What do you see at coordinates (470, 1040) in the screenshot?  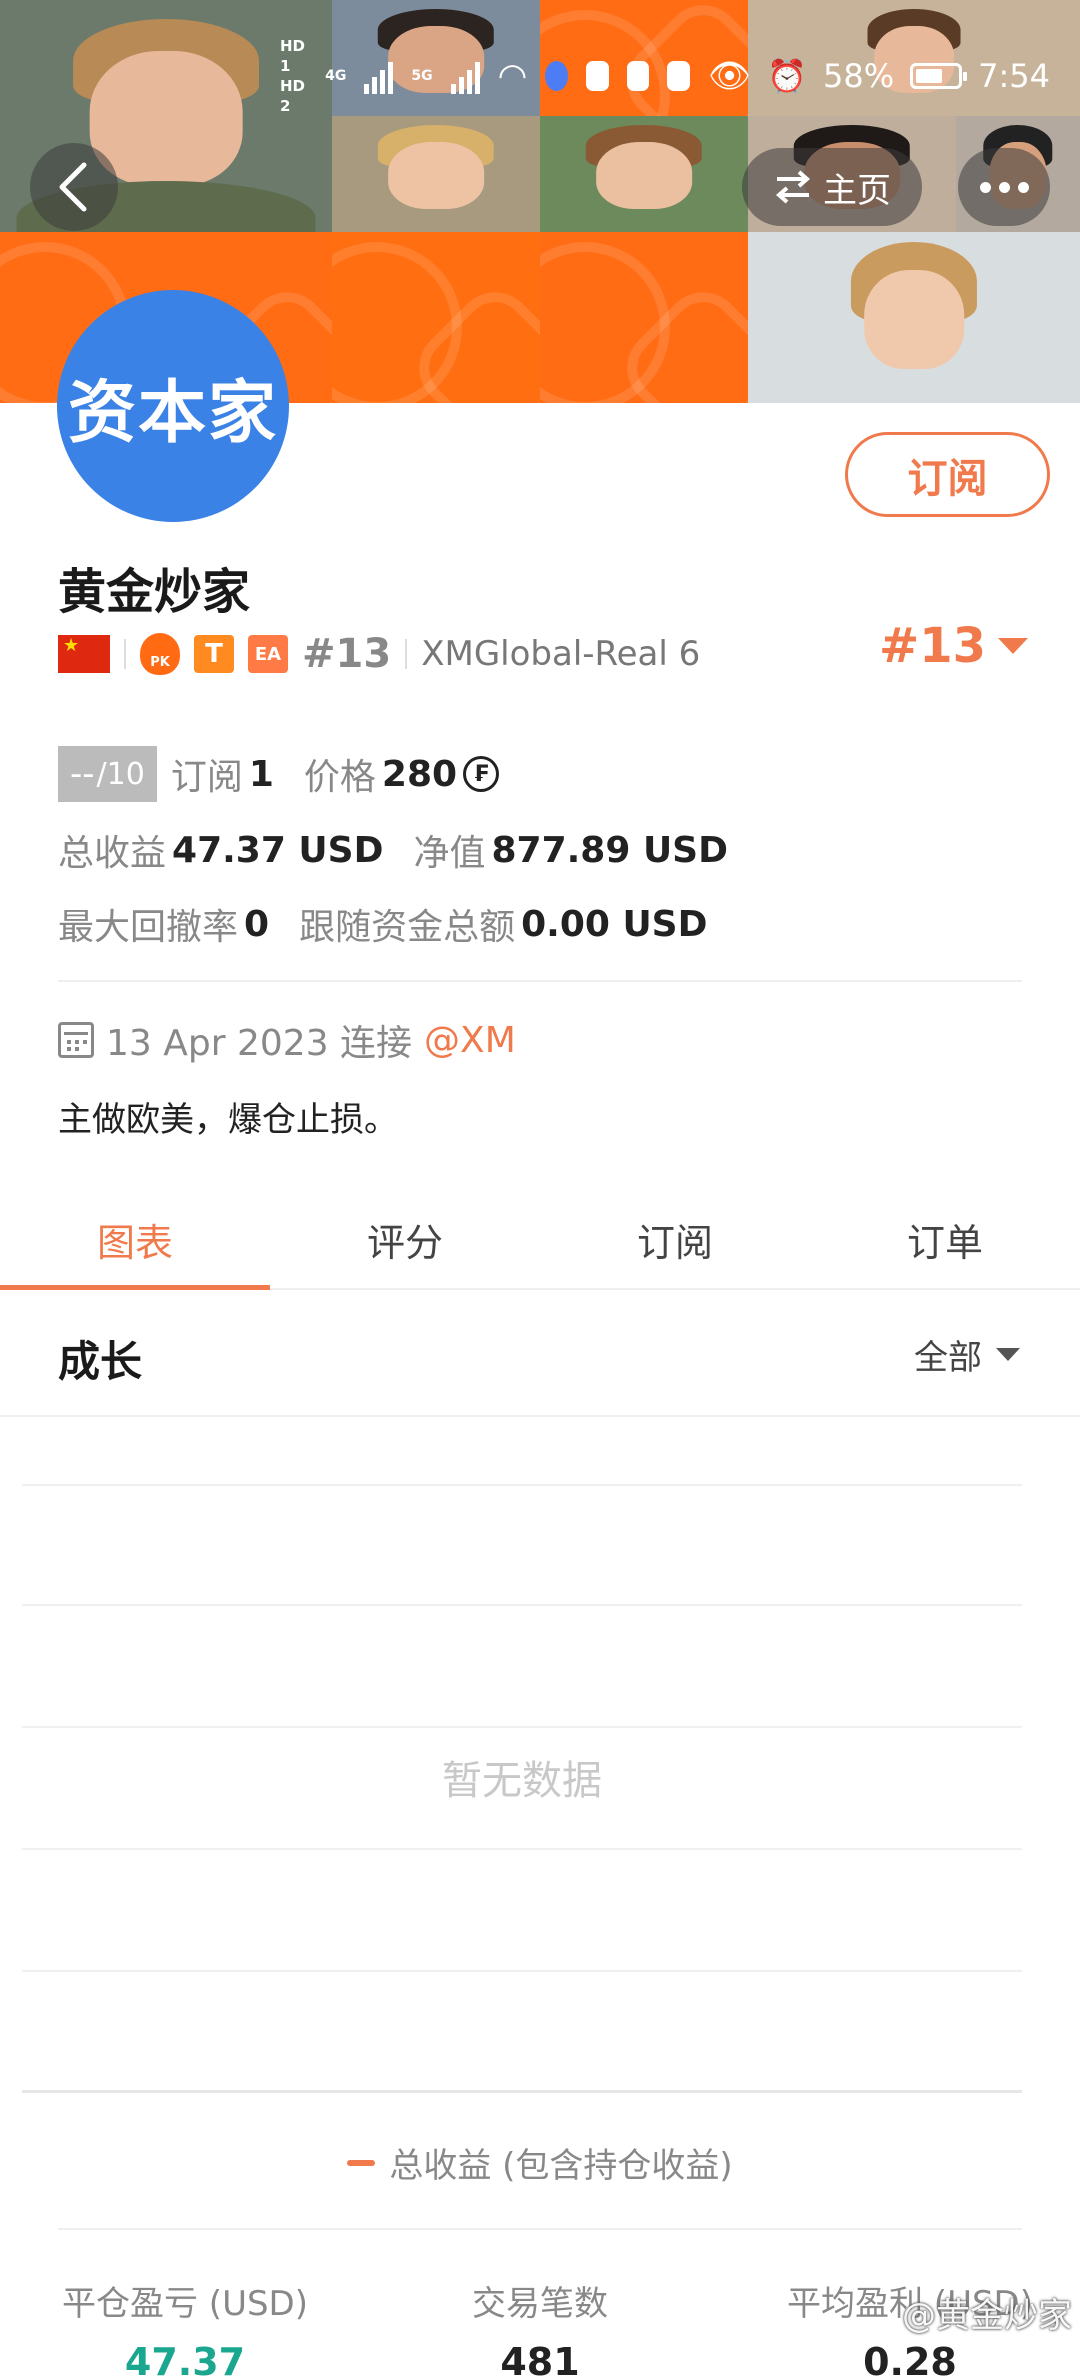 I see `broker-link: @XM` at bounding box center [470, 1040].